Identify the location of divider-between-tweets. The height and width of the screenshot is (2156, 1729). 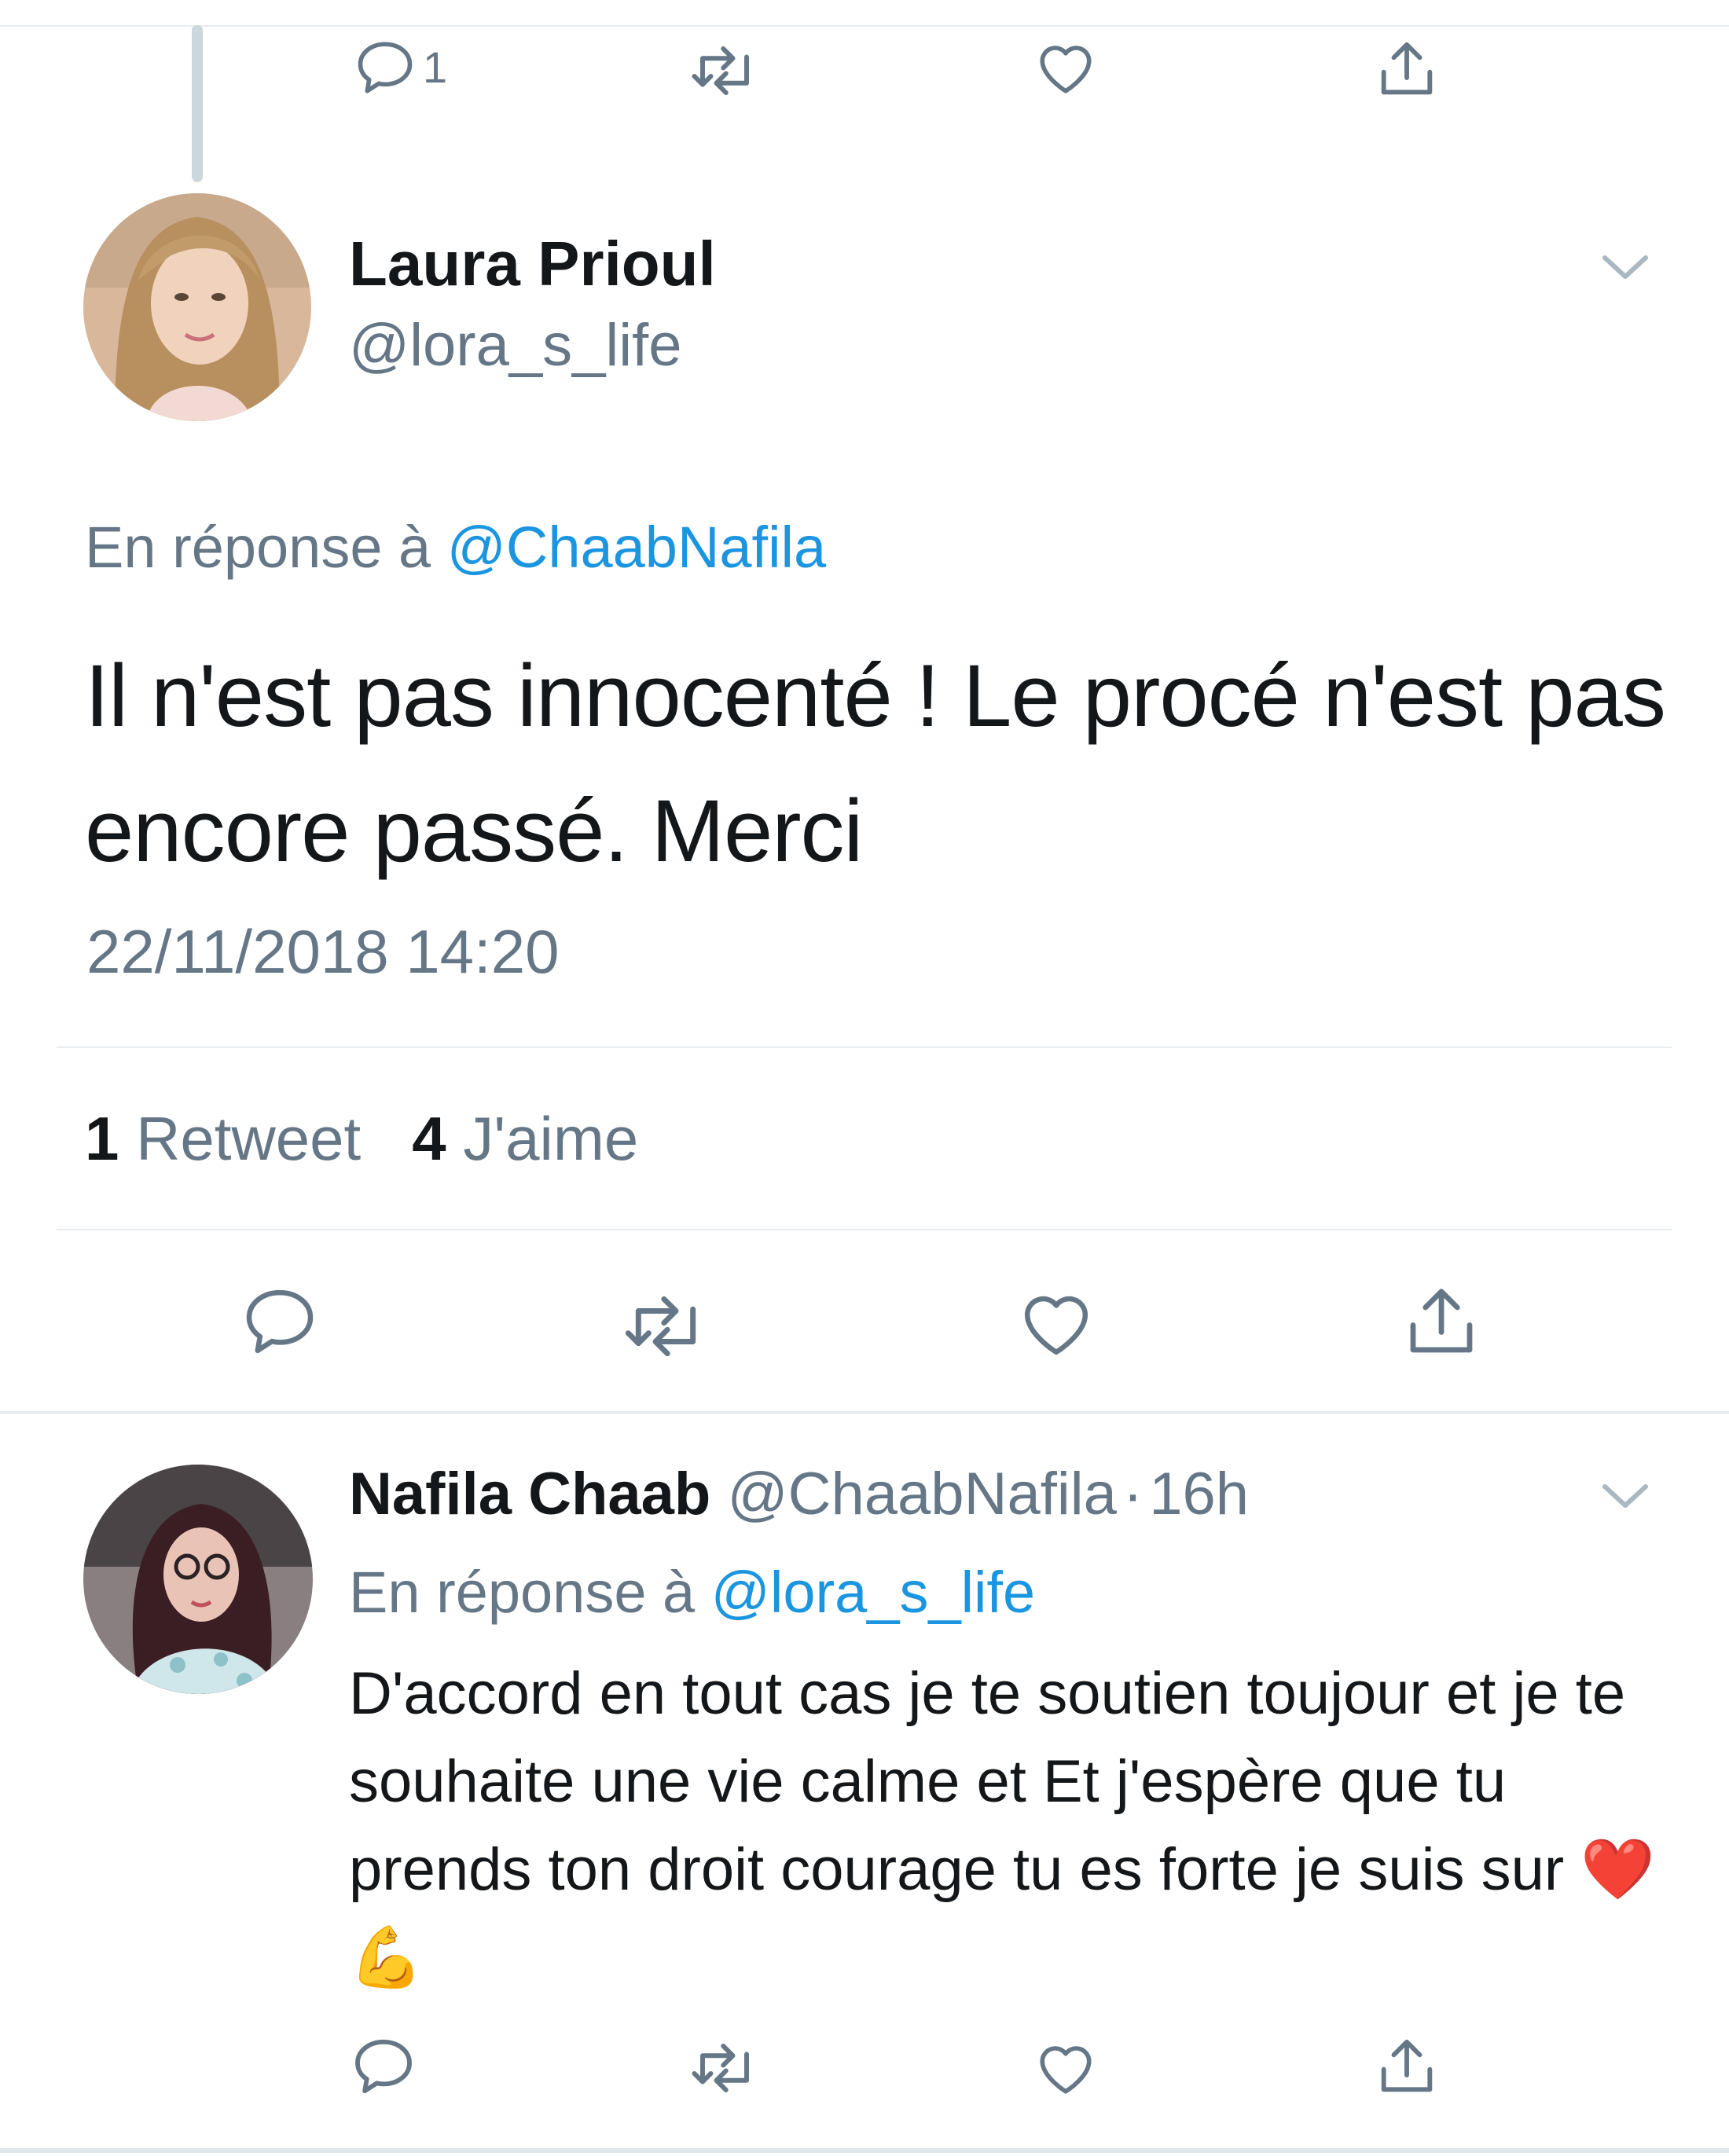
(864, 1412).